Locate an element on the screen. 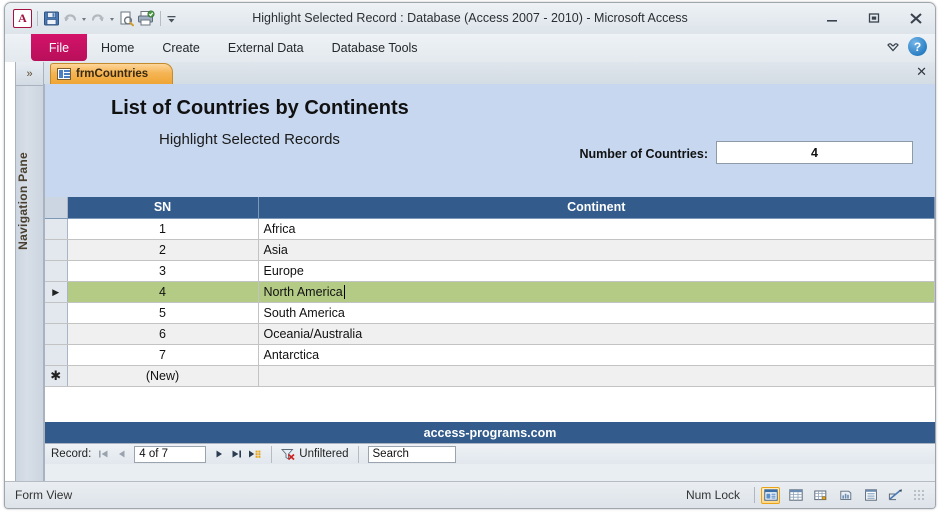 This screenshot has width=940, height=513. status-bar: Form View Num Lock is located at coordinates (470, 494).